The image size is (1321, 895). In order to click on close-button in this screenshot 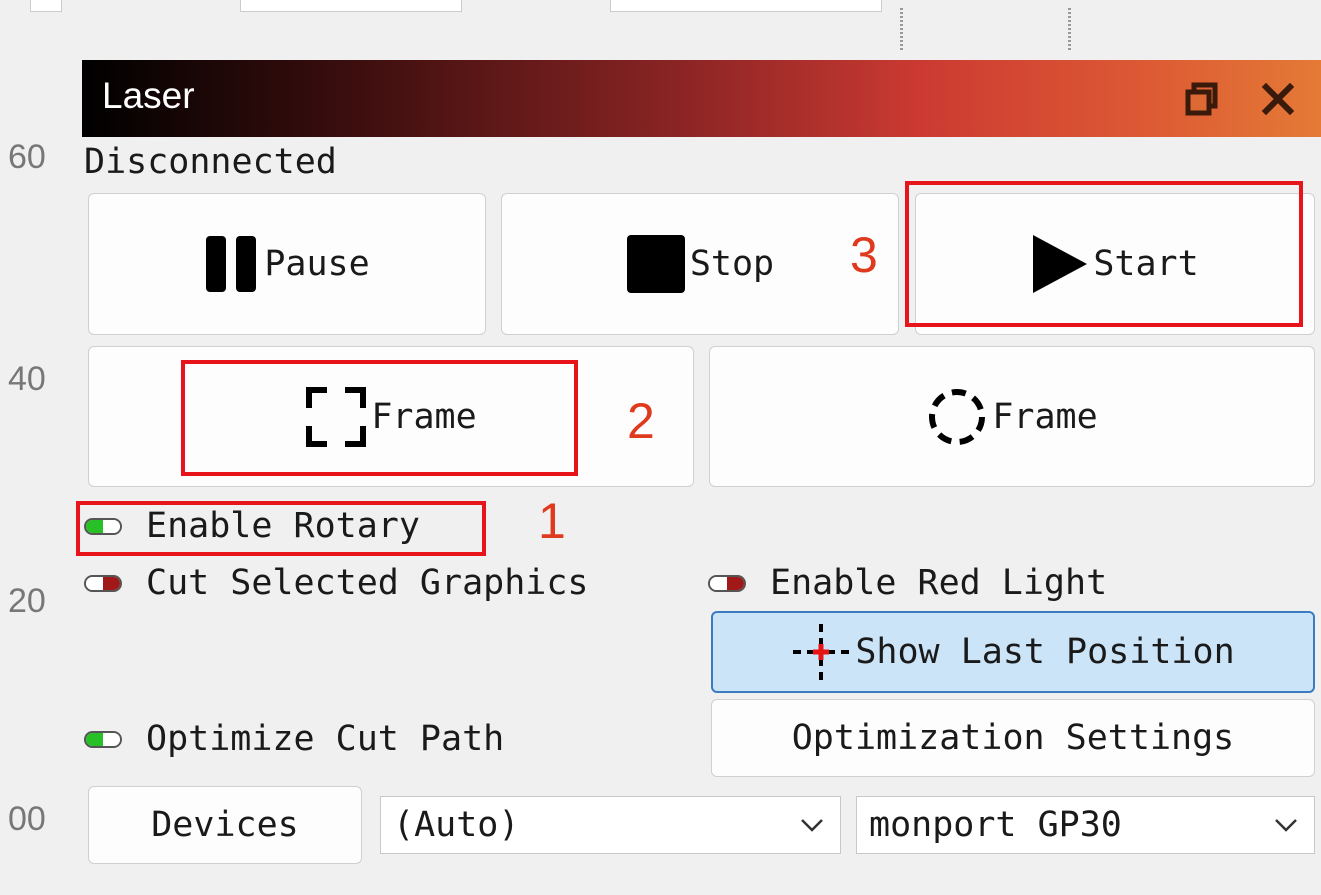, I will do `click(1278, 99)`.